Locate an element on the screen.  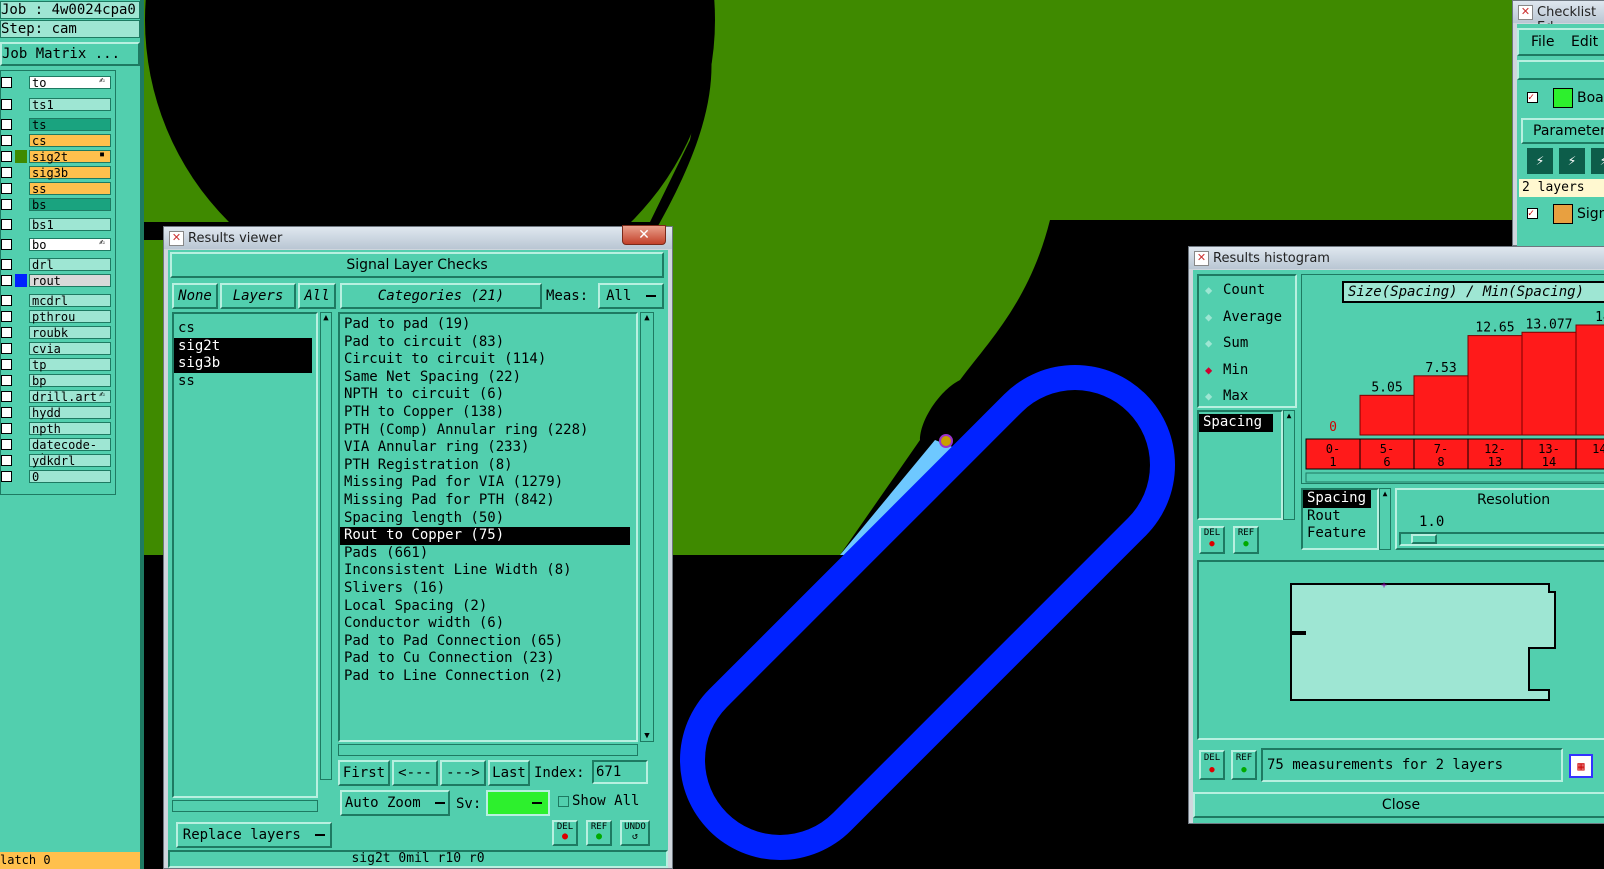
category-item: Pad to Line Connection (2) is located at coordinates (485, 677).